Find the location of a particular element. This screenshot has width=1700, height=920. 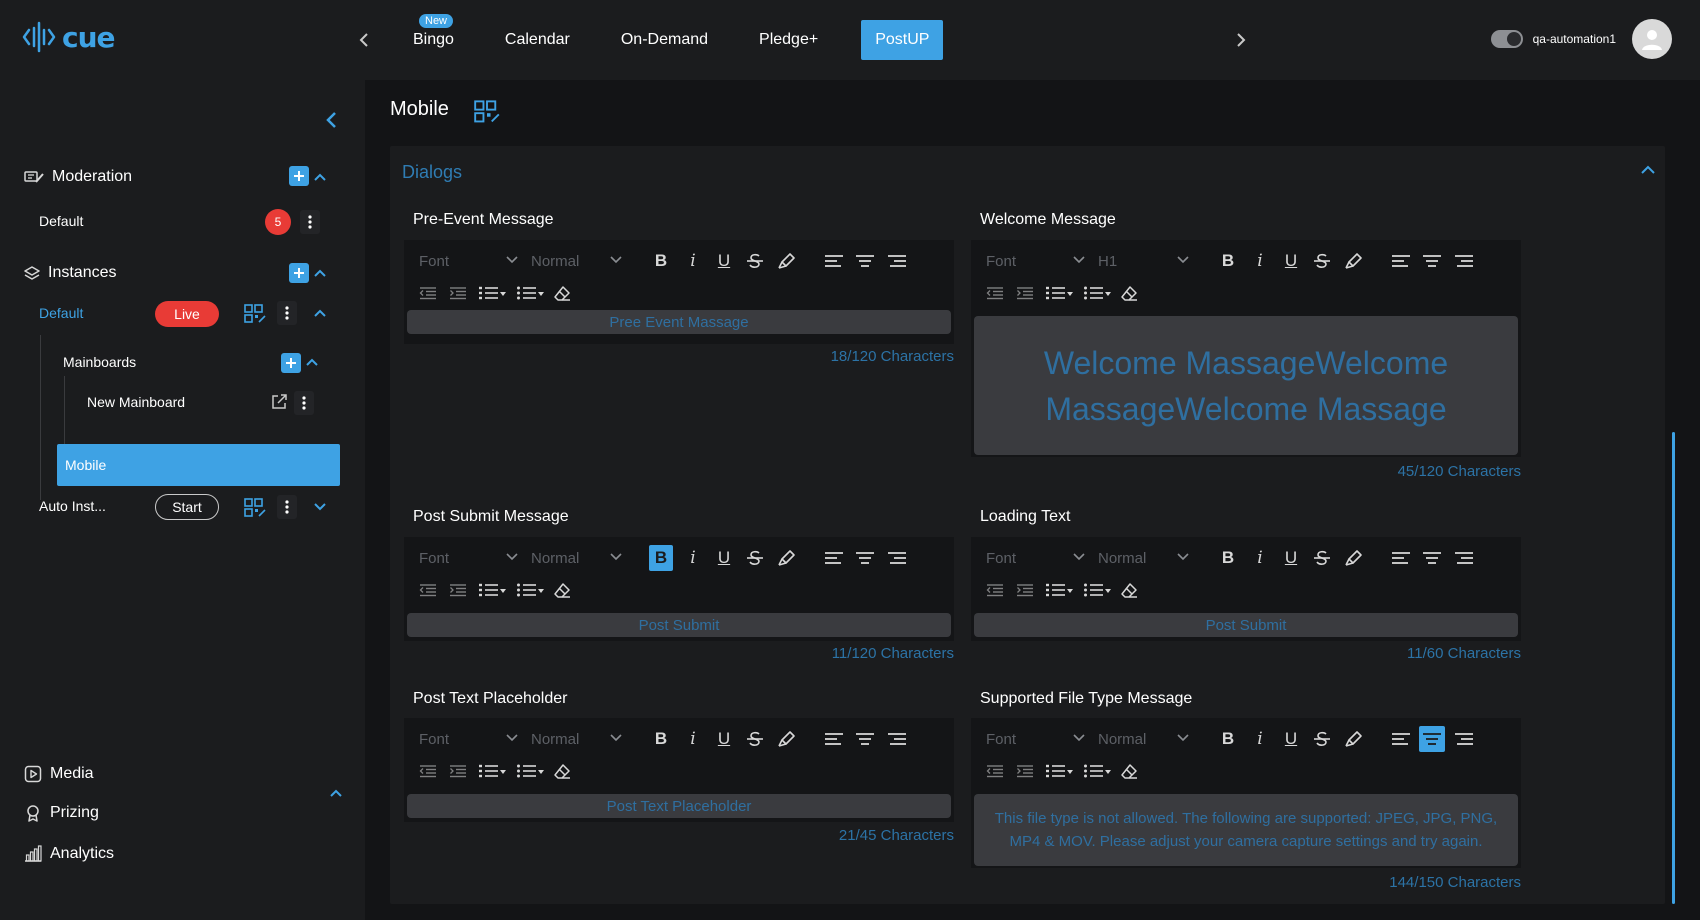

start-button: Start is located at coordinates (187, 507).